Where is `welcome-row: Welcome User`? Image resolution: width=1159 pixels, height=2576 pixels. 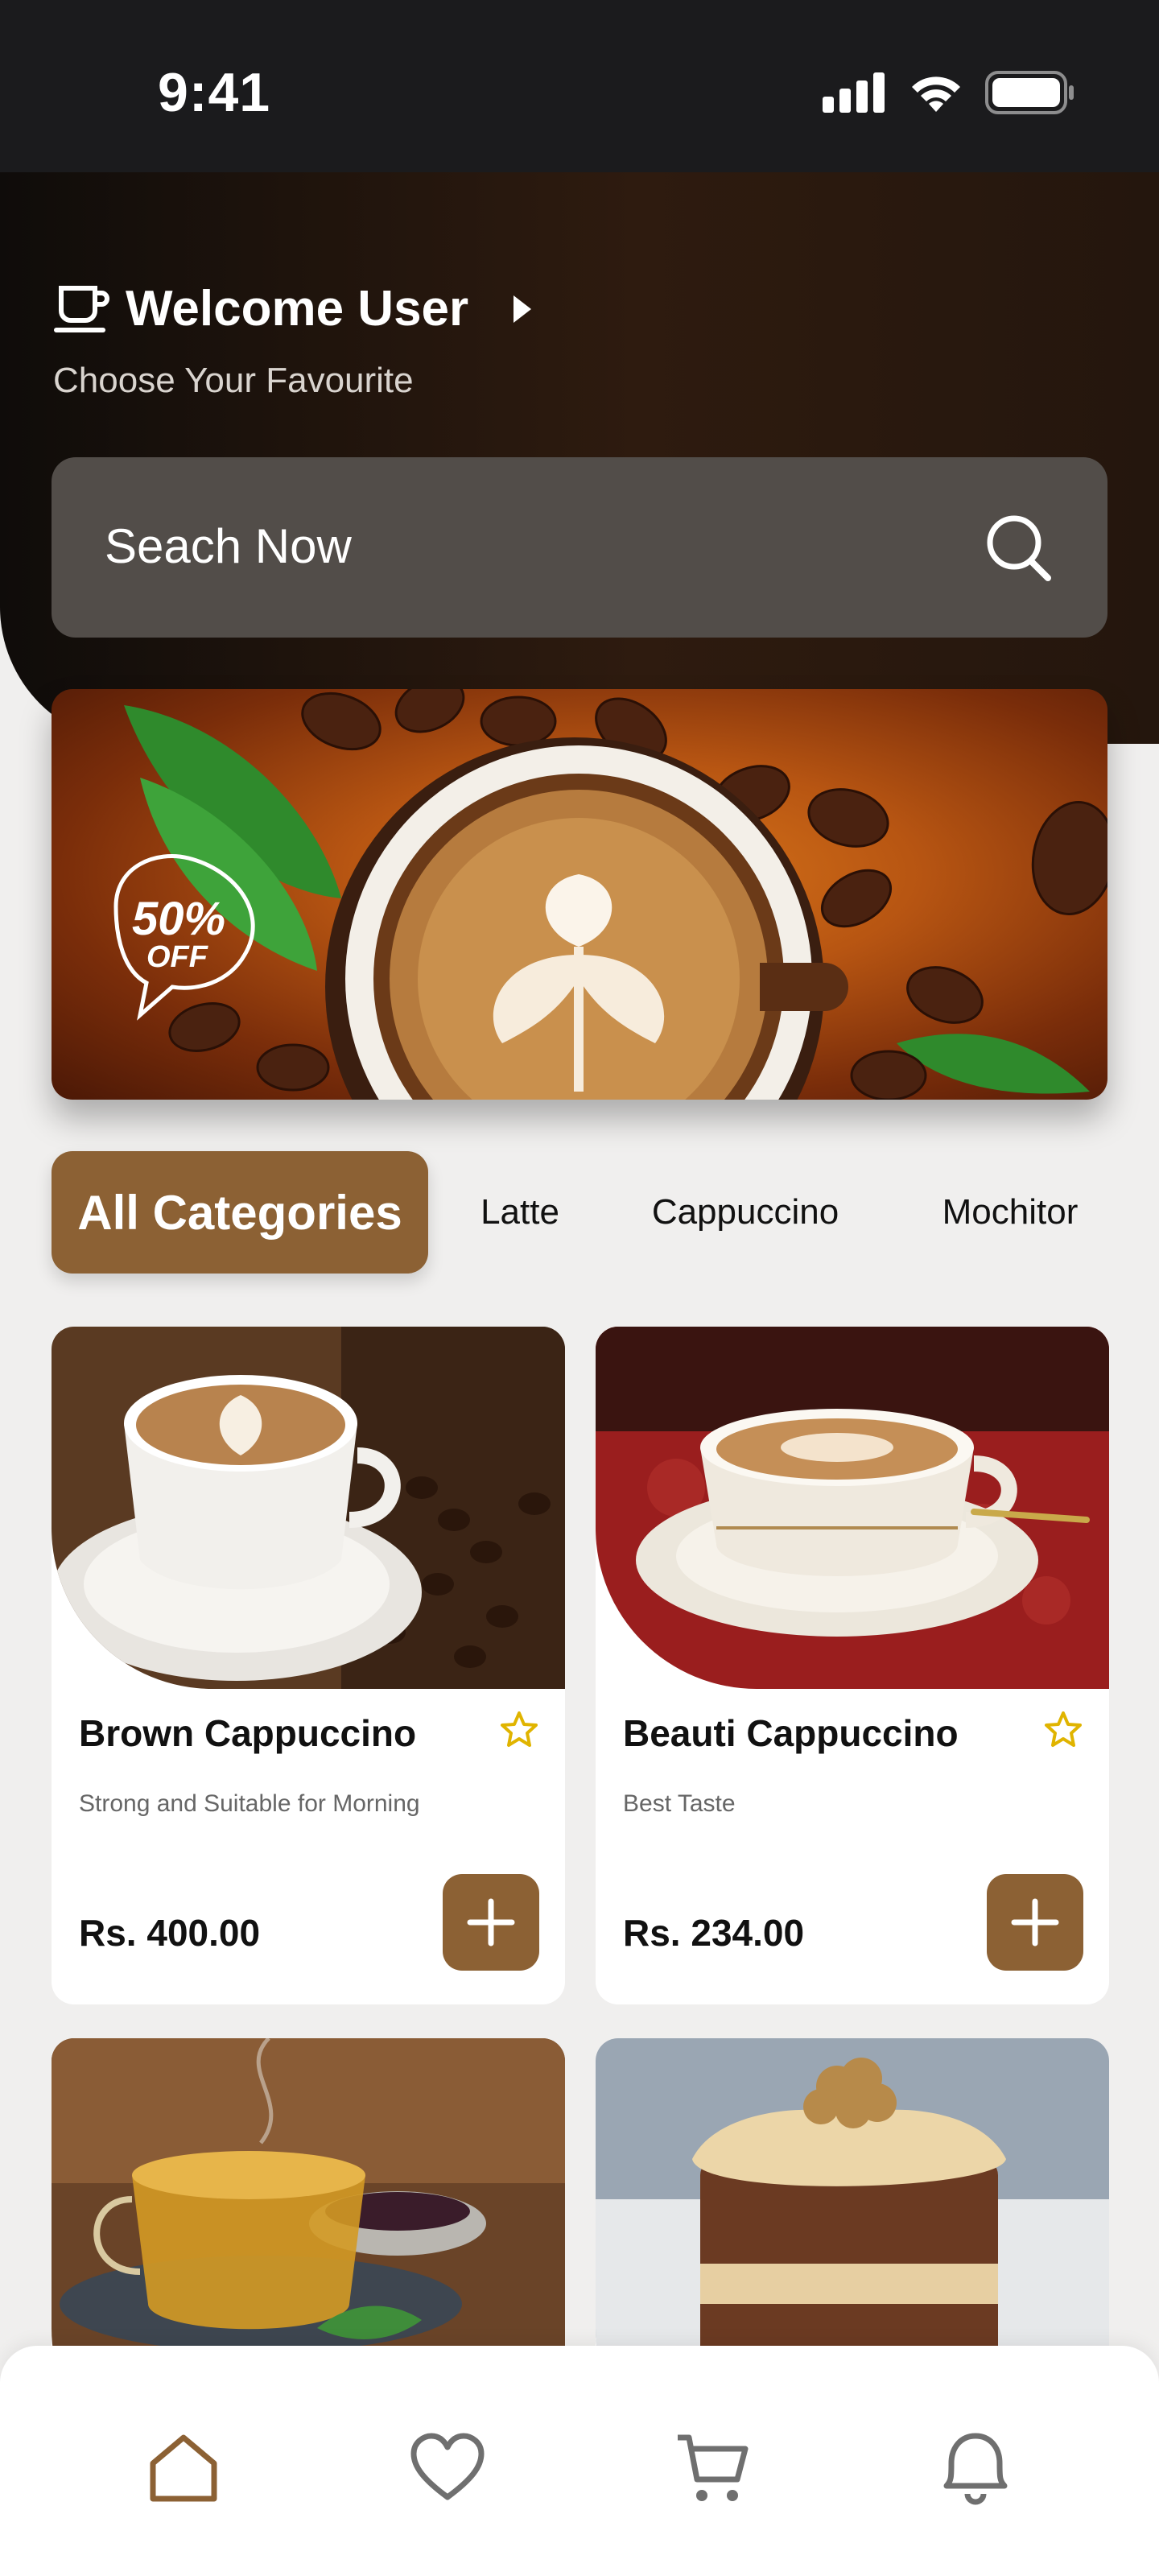 welcome-row: Welcome User is located at coordinates (297, 308).